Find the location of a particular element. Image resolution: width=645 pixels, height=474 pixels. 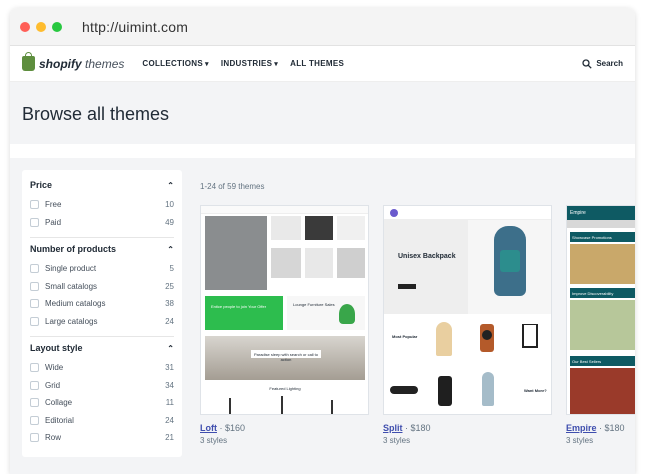

close-window-button is located at coordinates (25, 26).